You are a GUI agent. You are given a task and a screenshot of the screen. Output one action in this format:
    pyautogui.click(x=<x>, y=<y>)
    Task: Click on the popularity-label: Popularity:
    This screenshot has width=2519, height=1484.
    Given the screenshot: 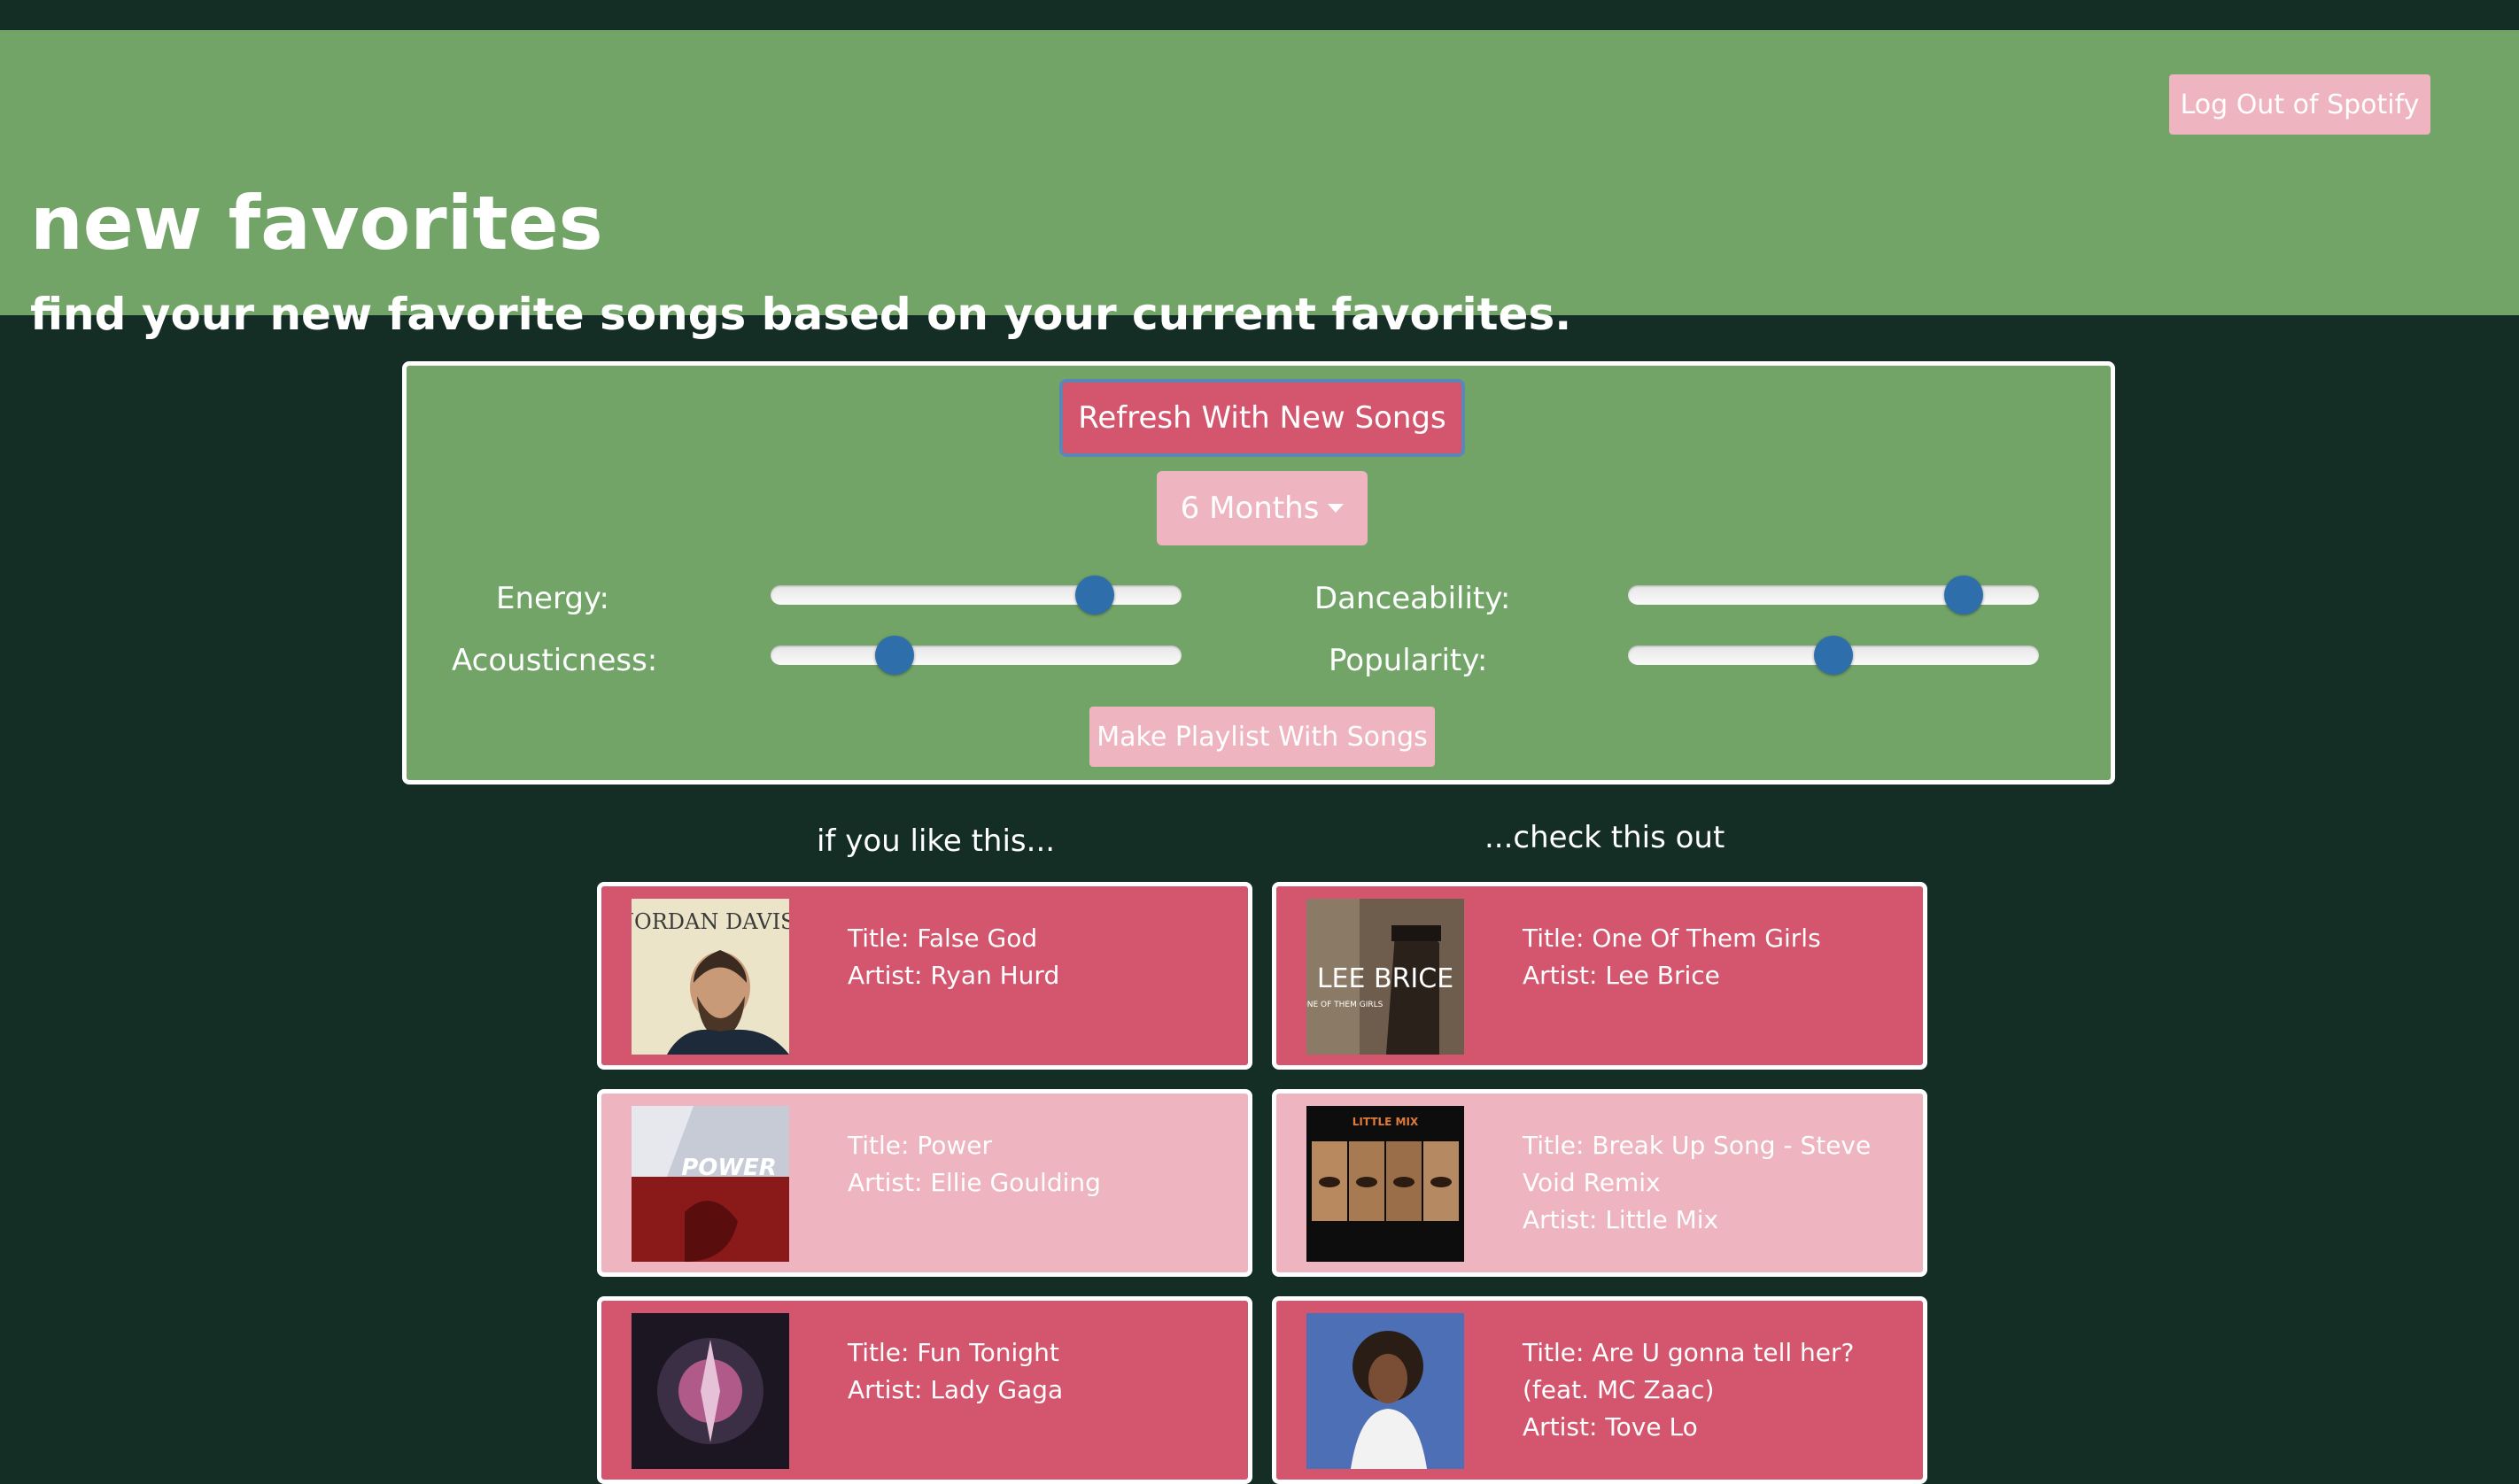 What is the action you would take?
    pyautogui.click(x=1409, y=660)
    